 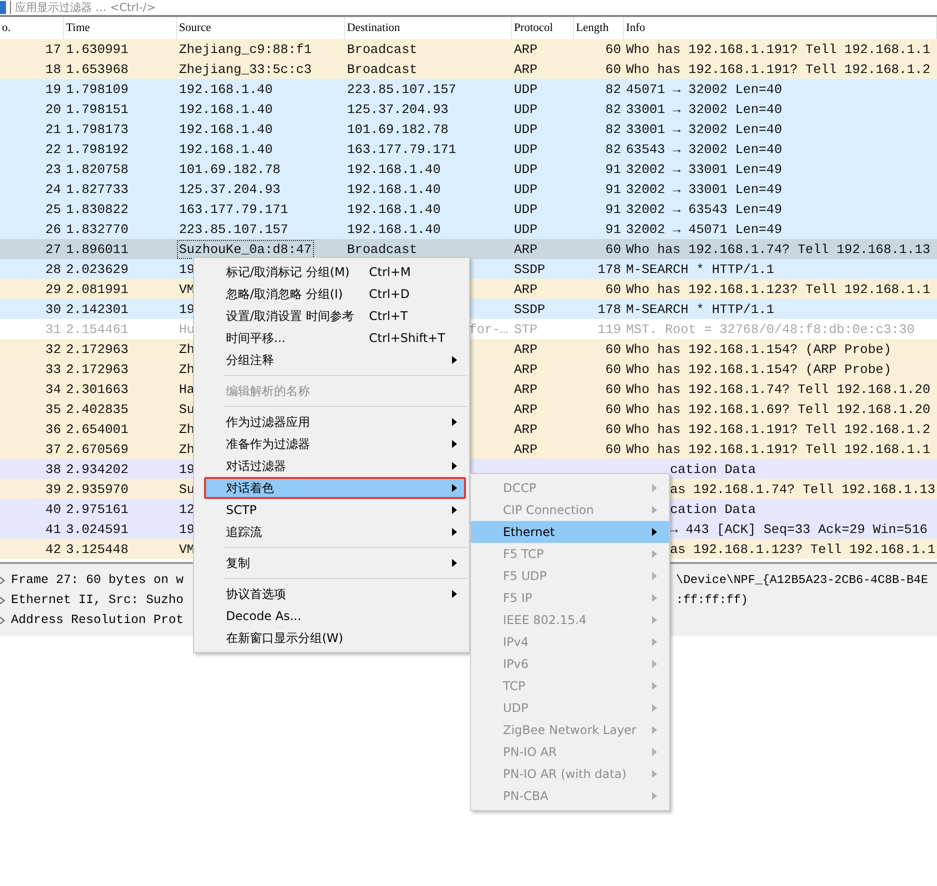 What do you see at coordinates (97, 209) in the screenshot?
I see `table-cell: 1.830822` at bounding box center [97, 209].